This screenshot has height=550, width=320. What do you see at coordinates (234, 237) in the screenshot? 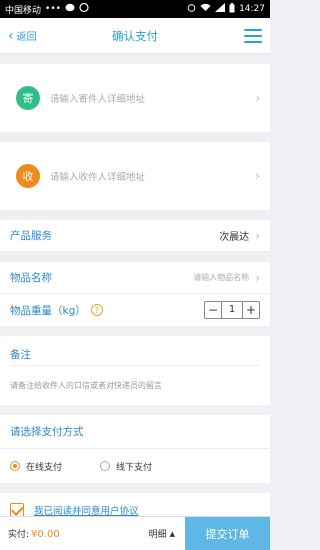
I see `service-value: 次晨达` at bounding box center [234, 237].